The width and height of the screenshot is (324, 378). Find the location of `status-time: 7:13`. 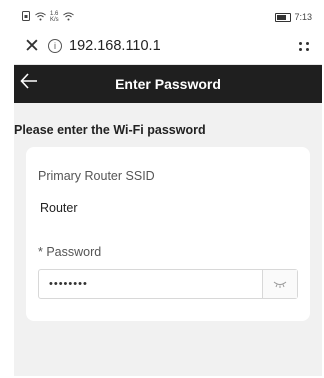

status-time: 7:13 is located at coordinates (303, 17).